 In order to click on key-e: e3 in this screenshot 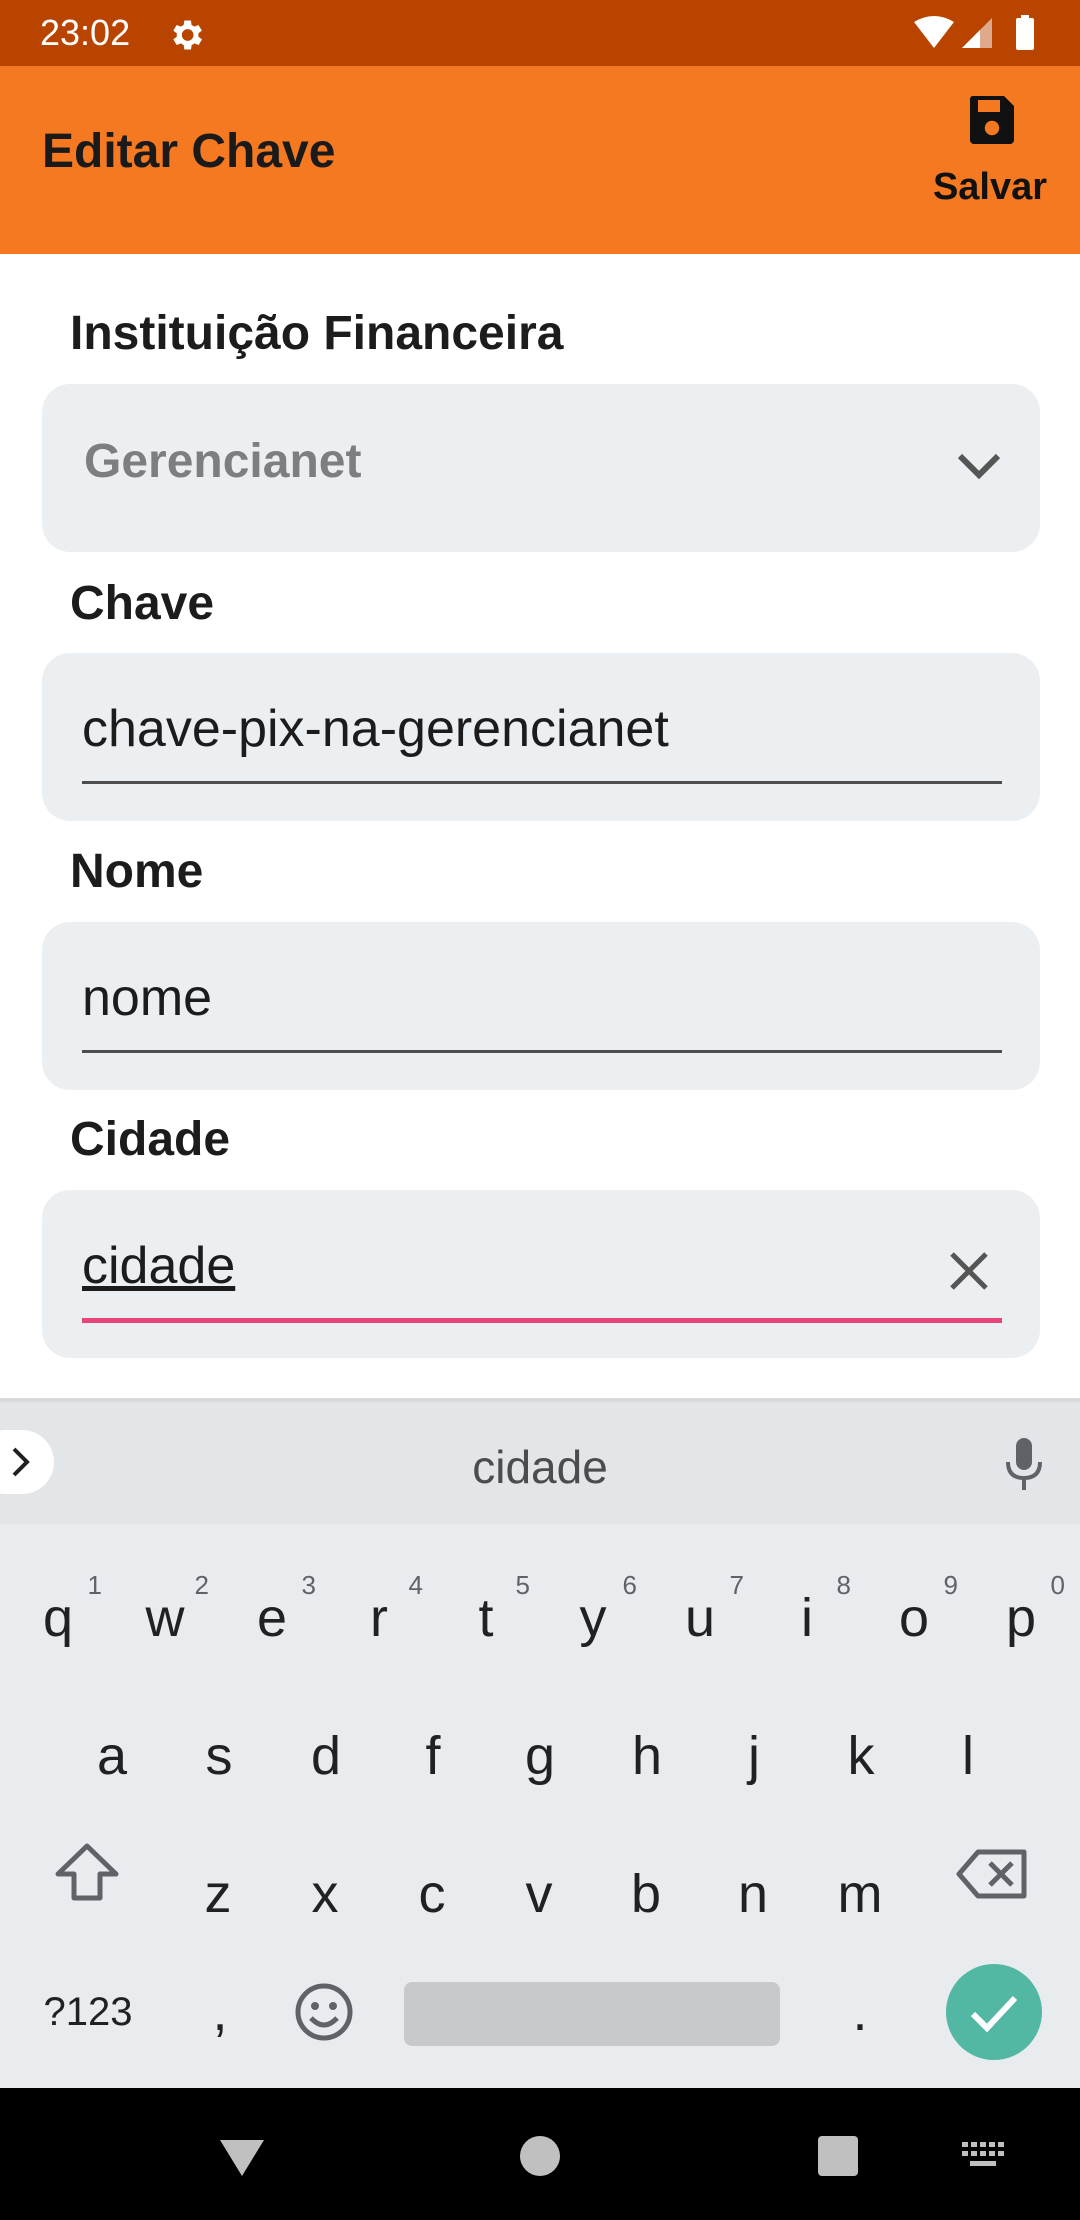, I will do `click(272, 1618)`.